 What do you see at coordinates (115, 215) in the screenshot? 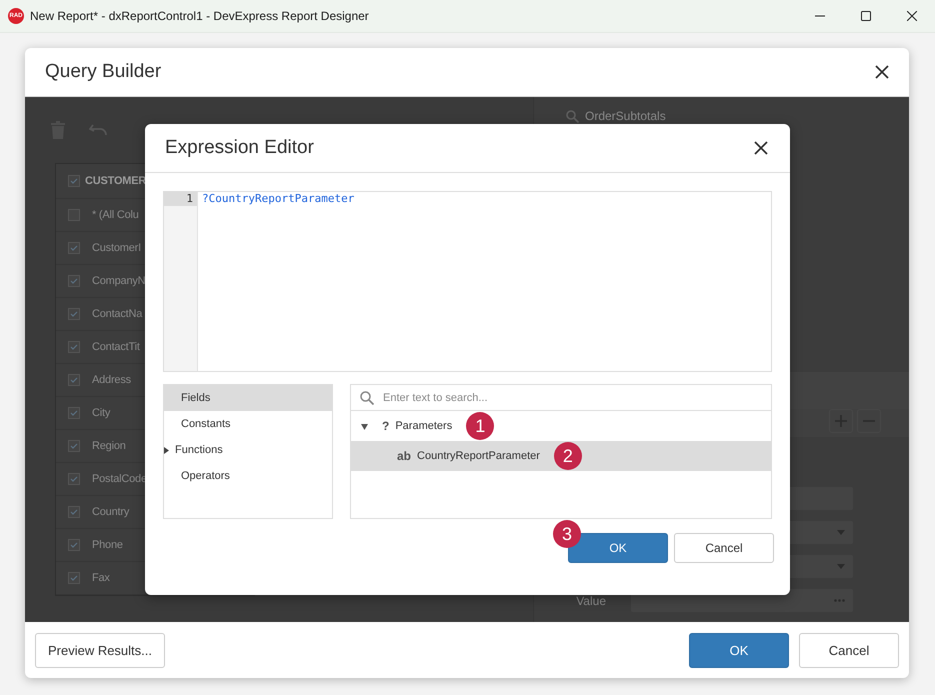
I see `column-name: * (All Colu` at bounding box center [115, 215].